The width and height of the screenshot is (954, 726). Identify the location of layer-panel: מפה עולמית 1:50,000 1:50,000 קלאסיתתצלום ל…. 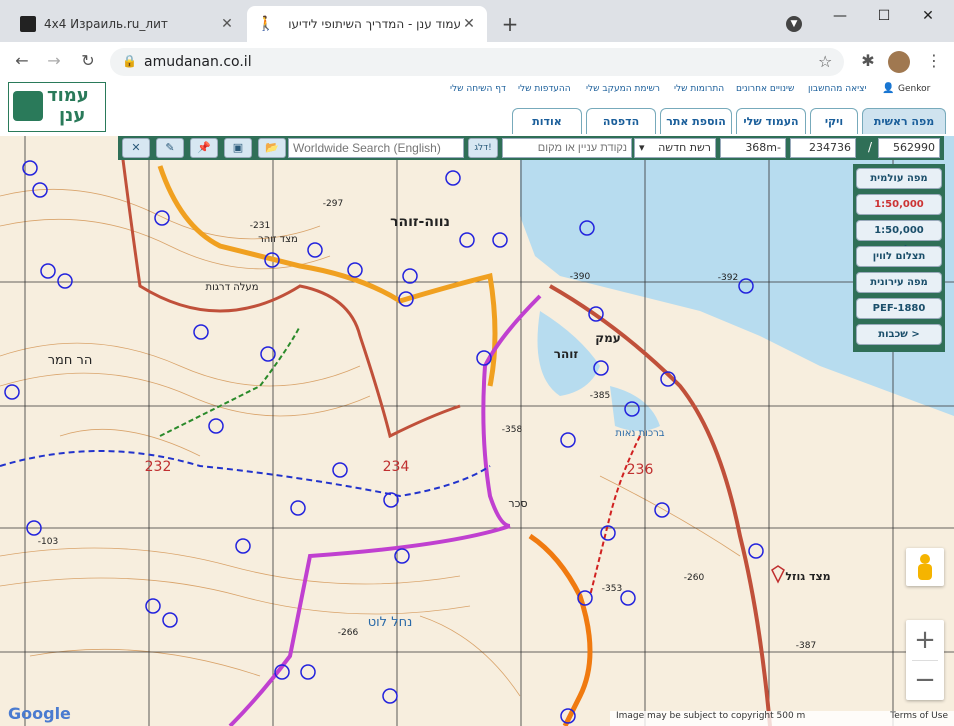
(899, 258).